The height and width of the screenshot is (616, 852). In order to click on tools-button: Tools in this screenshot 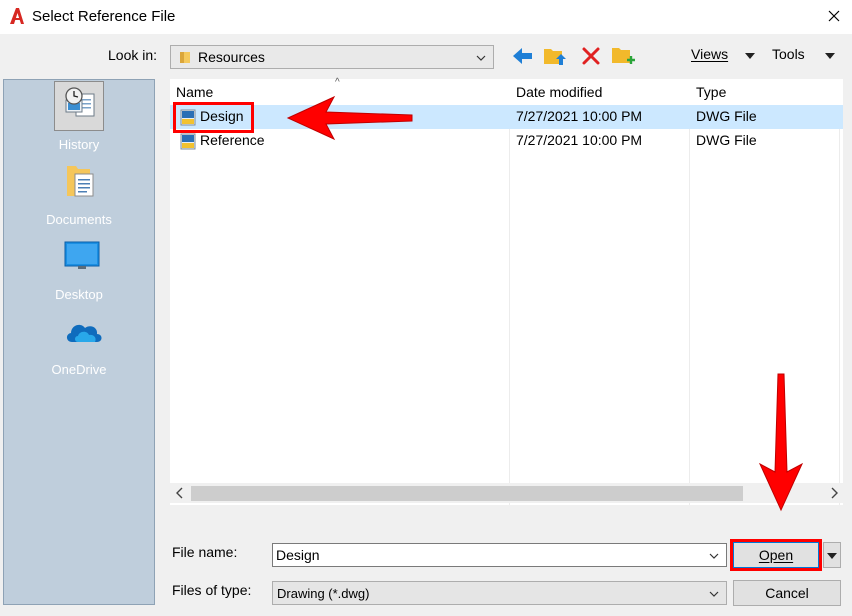, I will do `click(788, 54)`.